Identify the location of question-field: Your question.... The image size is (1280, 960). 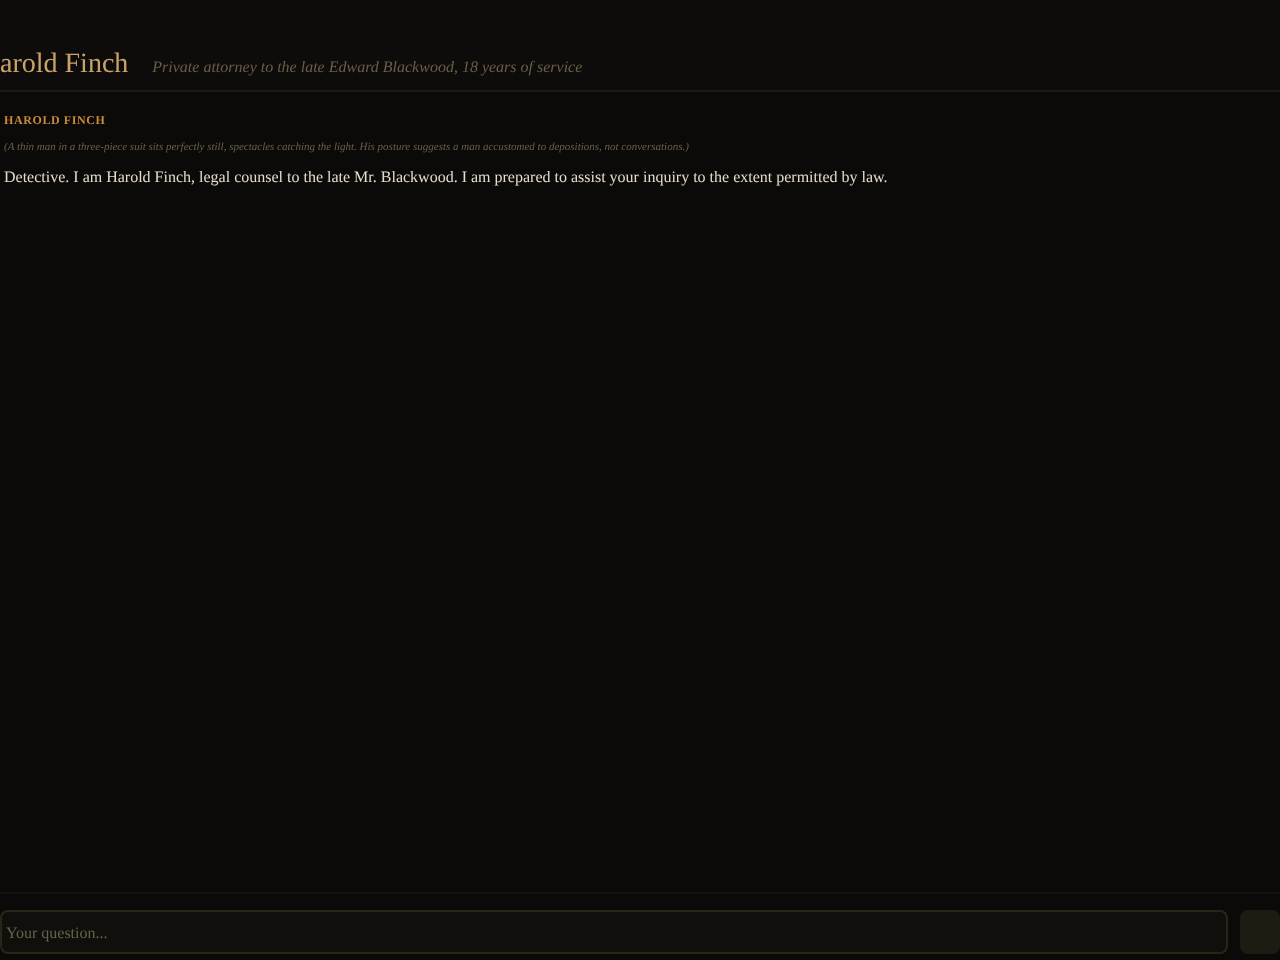
(614, 932).